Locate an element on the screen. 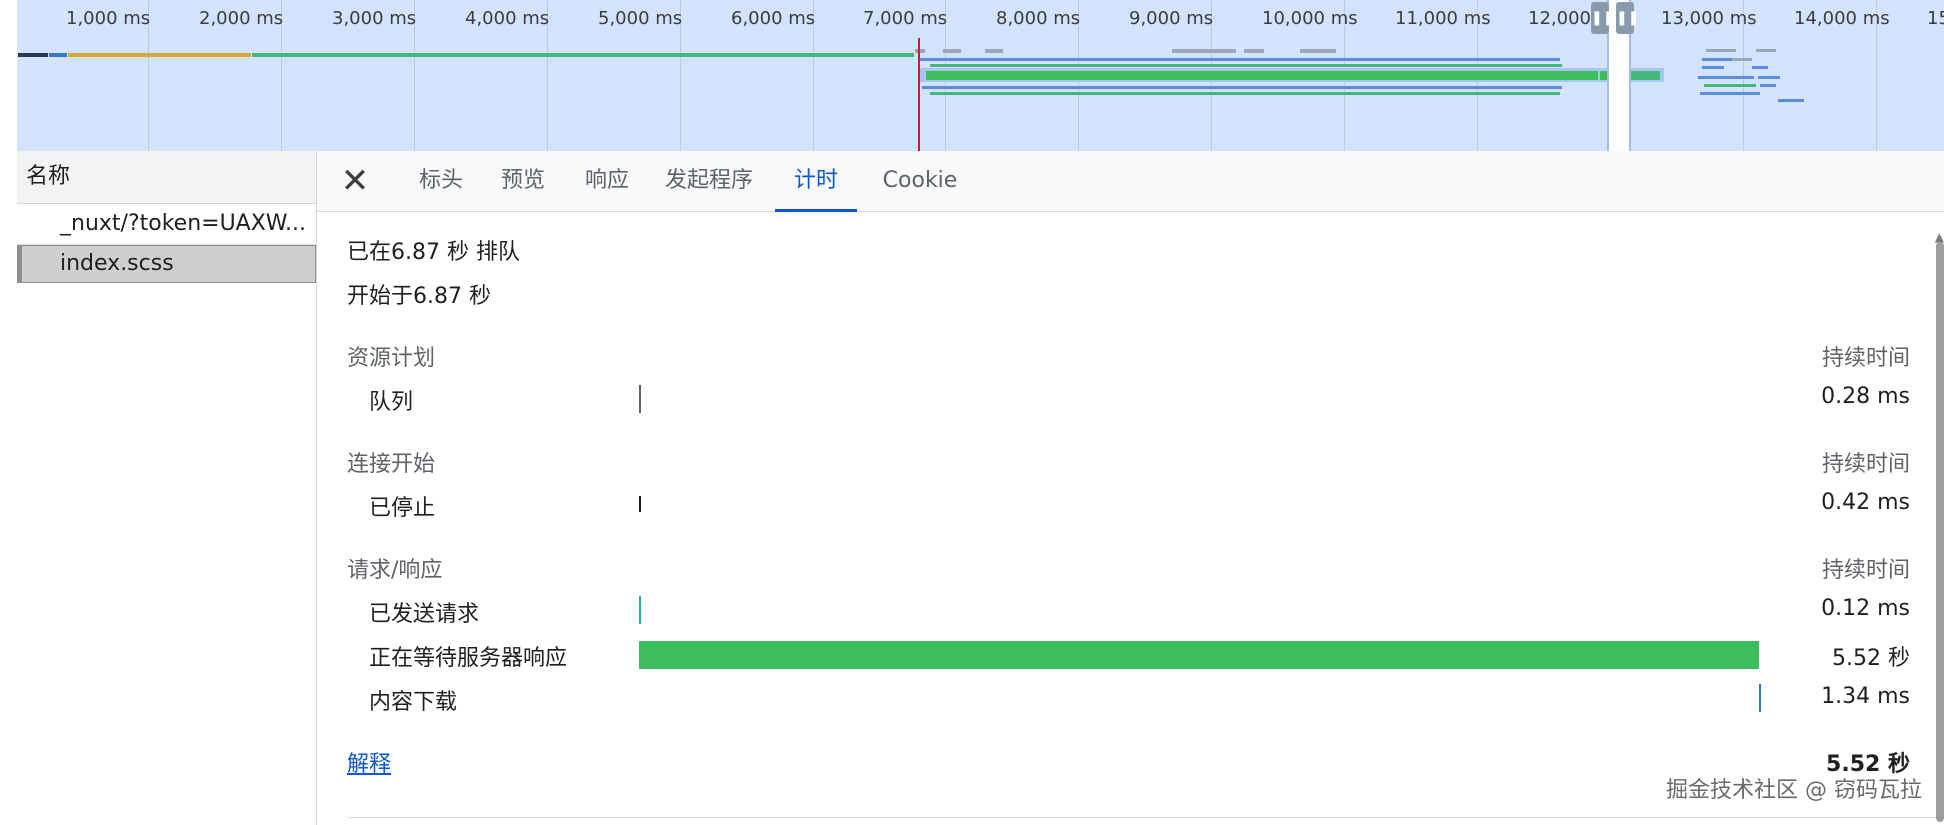 The image size is (1944, 825). timing-row-label-queueing: 队列 is located at coordinates (391, 402).